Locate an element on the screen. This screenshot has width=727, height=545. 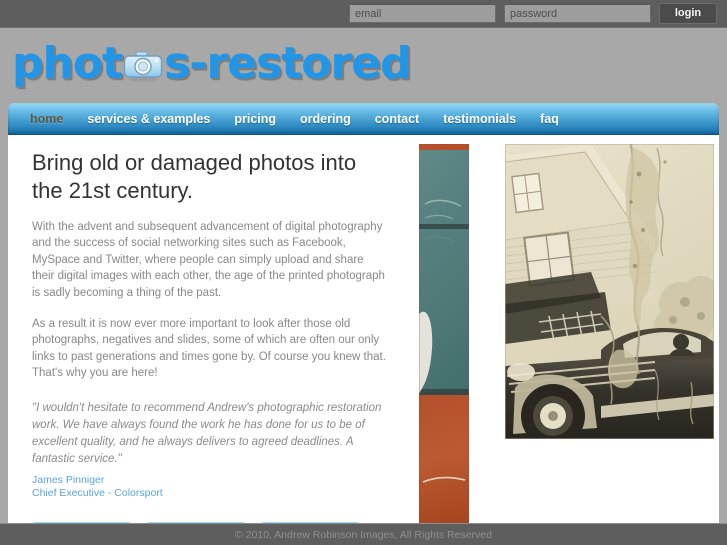
site-logo: phot s-restored is located at coordinates (212, 63).